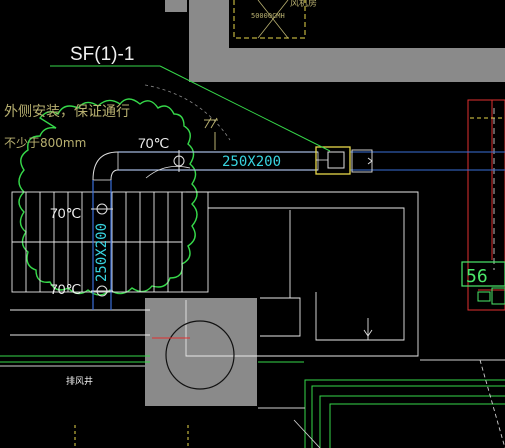  Describe the element at coordinates (79, 381) in the screenshot. I see `bottom-label: 排风井` at that location.